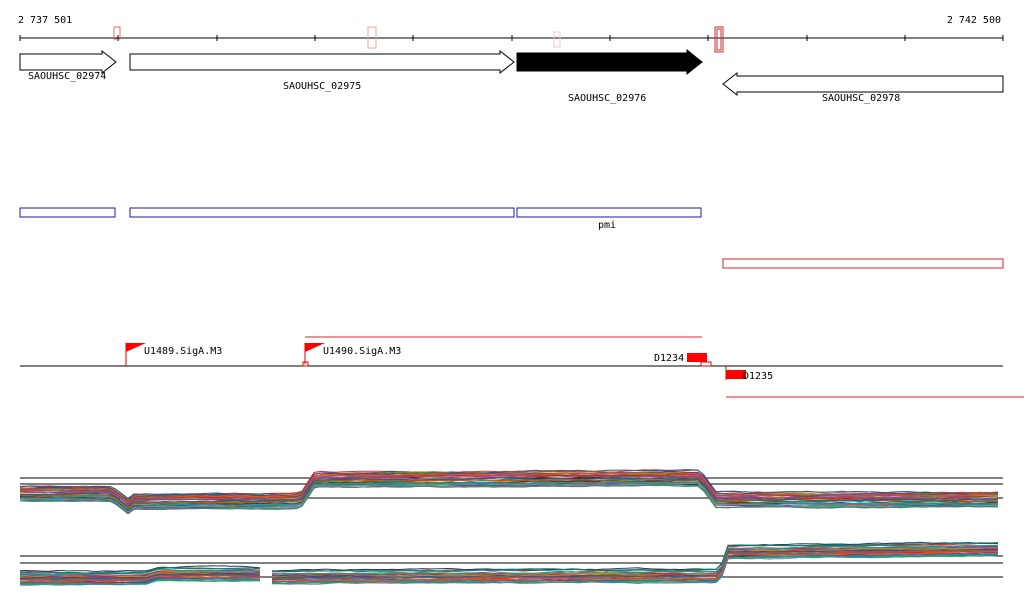 The image size is (1024, 611). What do you see at coordinates (669, 358) in the screenshot?
I see `terminator-label: D1234` at bounding box center [669, 358].